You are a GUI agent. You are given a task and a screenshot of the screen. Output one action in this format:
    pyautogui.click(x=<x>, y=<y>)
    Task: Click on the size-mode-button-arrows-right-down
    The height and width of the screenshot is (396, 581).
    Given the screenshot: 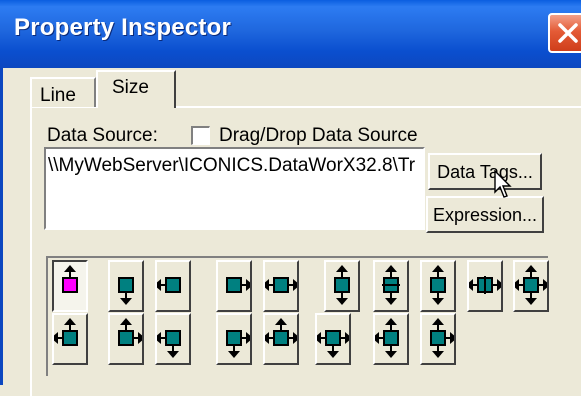 What is the action you would take?
    pyautogui.click(x=234, y=339)
    